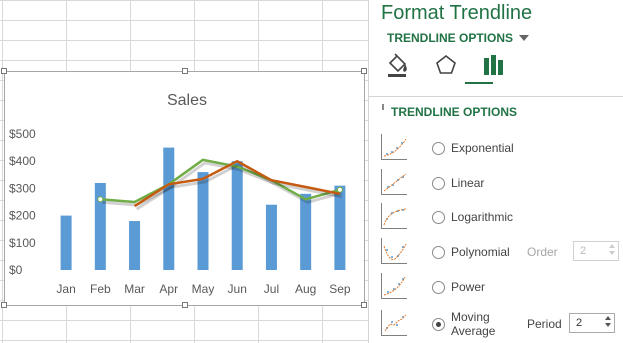 The height and width of the screenshot is (343, 623). Describe the element at coordinates (394, 251) in the screenshot. I see `polynomial-thumbnail-icon` at that location.